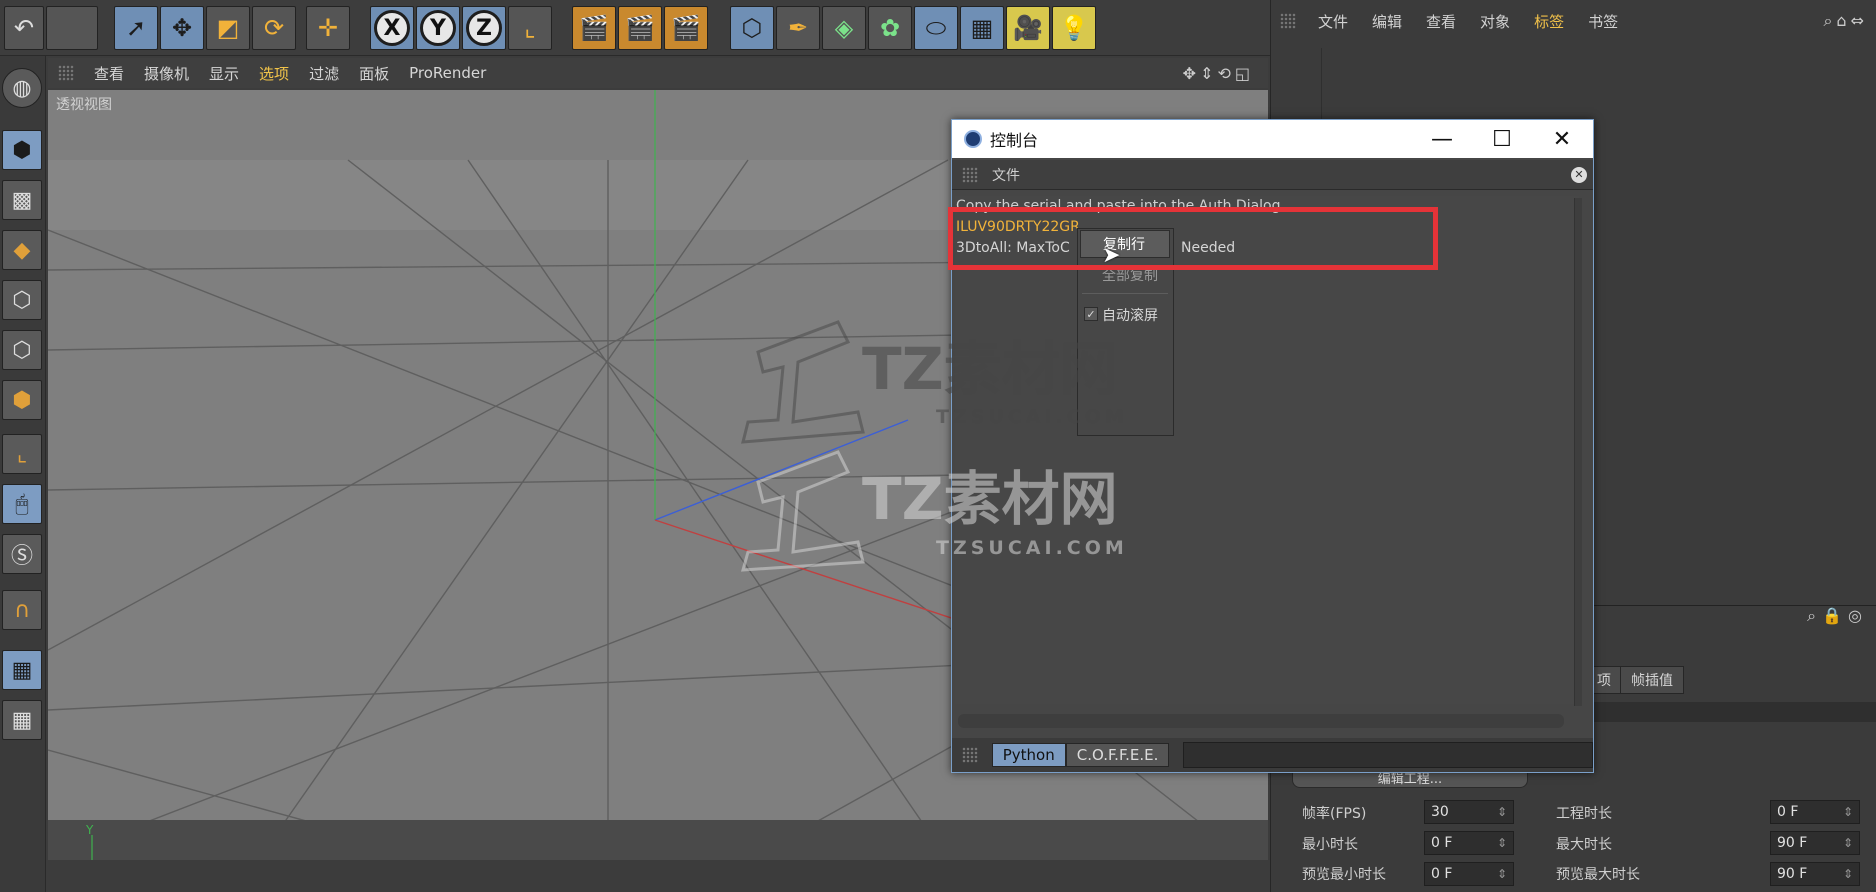 Image resolution: width=1876 pixels, height=892 pixels. I want to click on console-input-bar: Python C.O.F.F.E.E., so click(1272, 755).